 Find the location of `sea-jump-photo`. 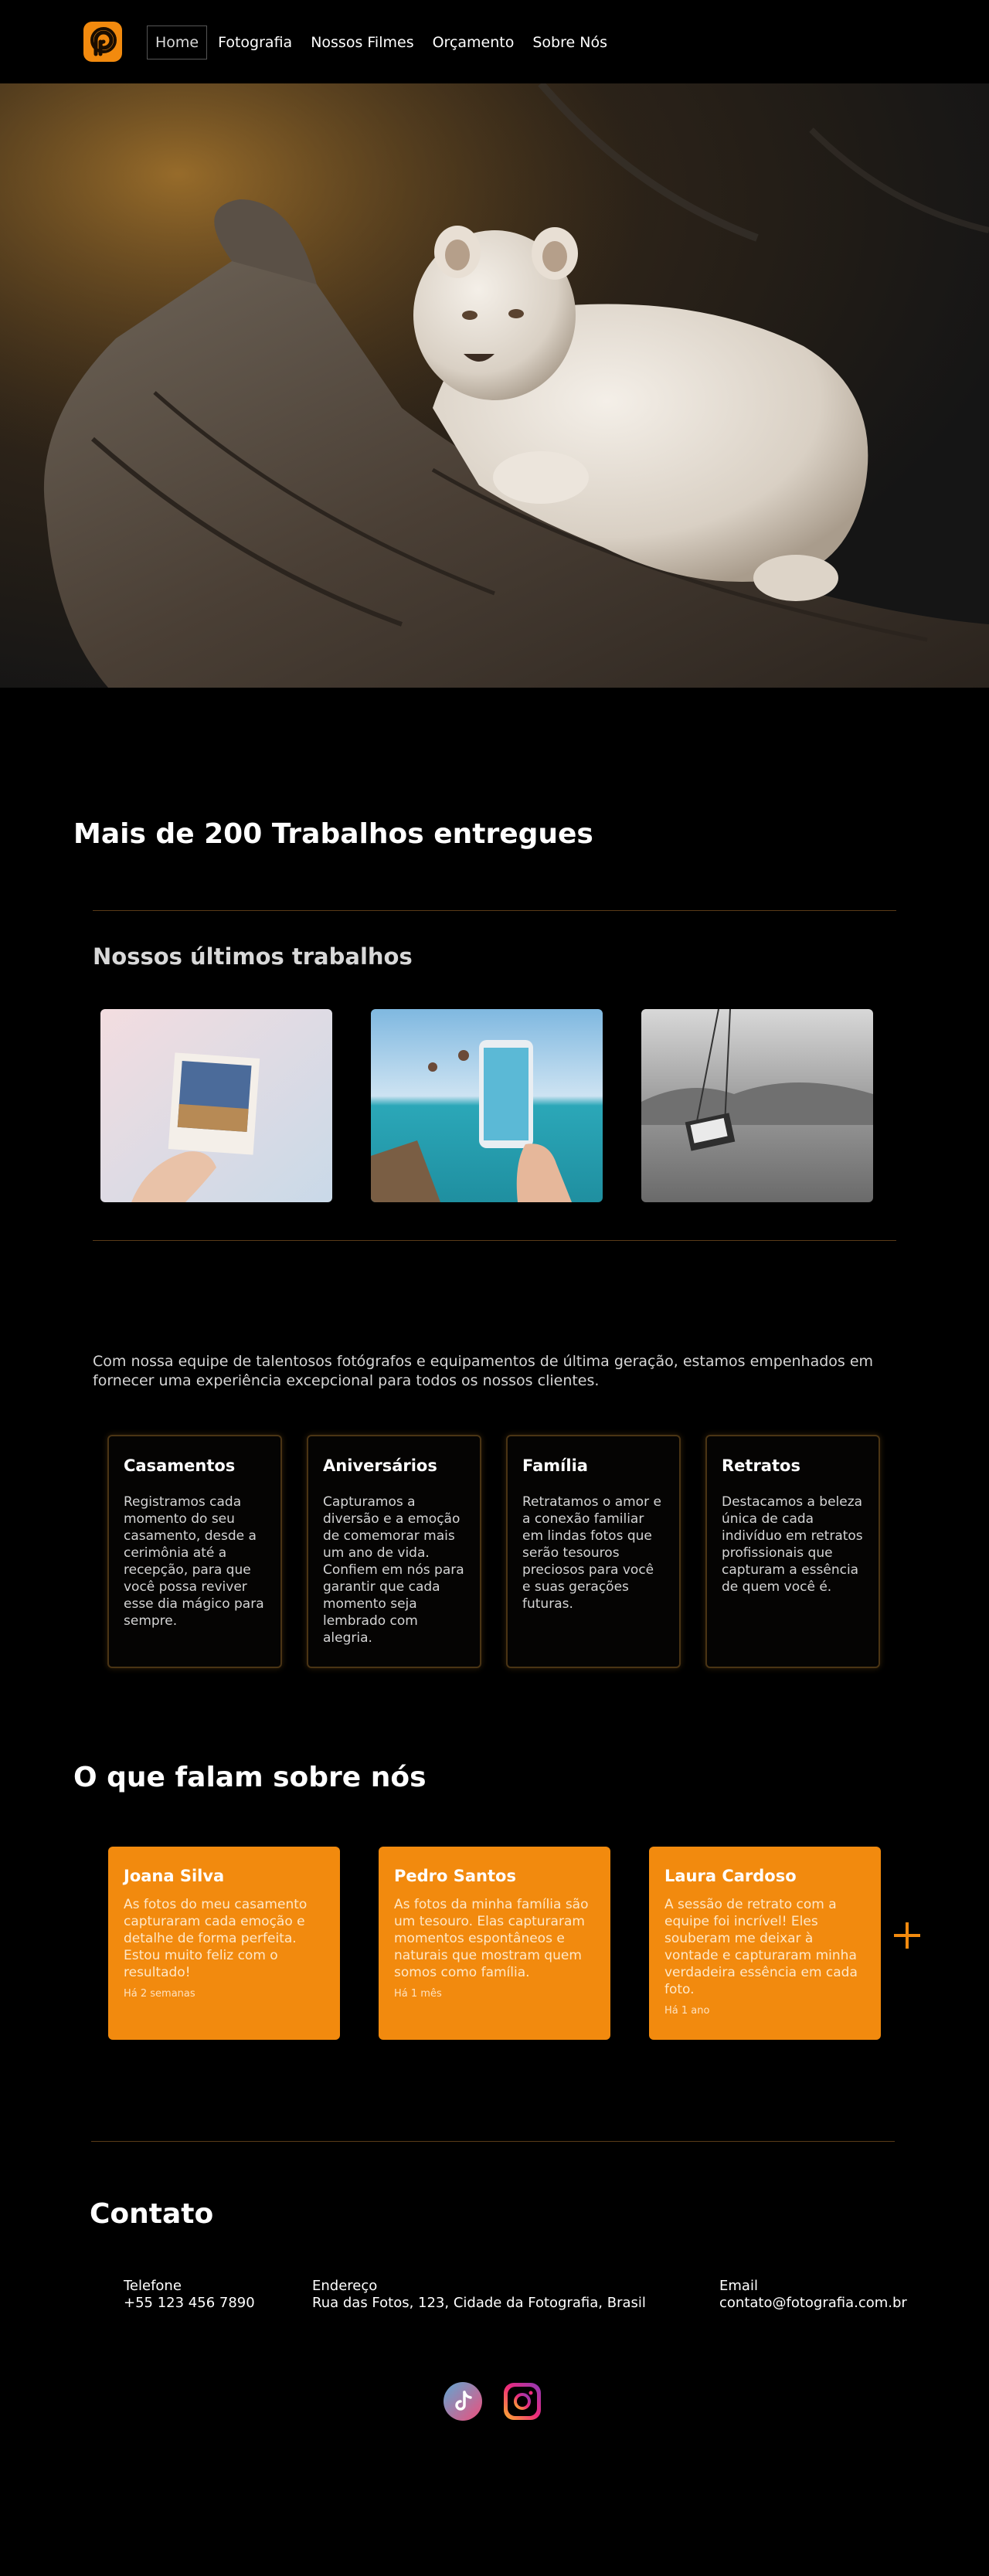

sea-jump-photo is located at coordinates (487, 1105).